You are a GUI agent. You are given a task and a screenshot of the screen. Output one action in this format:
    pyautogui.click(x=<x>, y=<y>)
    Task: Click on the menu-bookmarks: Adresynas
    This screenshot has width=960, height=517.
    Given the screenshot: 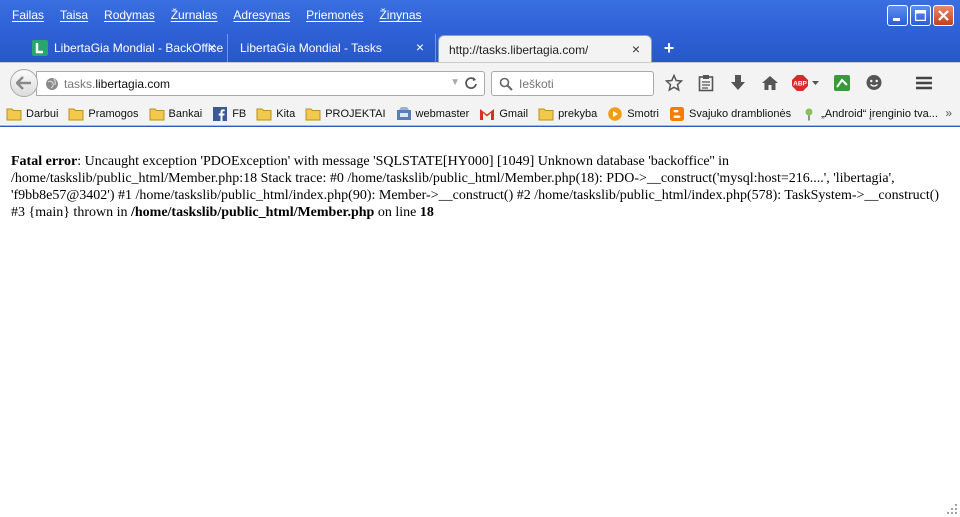 What is the action you would take?
    pyautogui.click(x=261, y=15)
    